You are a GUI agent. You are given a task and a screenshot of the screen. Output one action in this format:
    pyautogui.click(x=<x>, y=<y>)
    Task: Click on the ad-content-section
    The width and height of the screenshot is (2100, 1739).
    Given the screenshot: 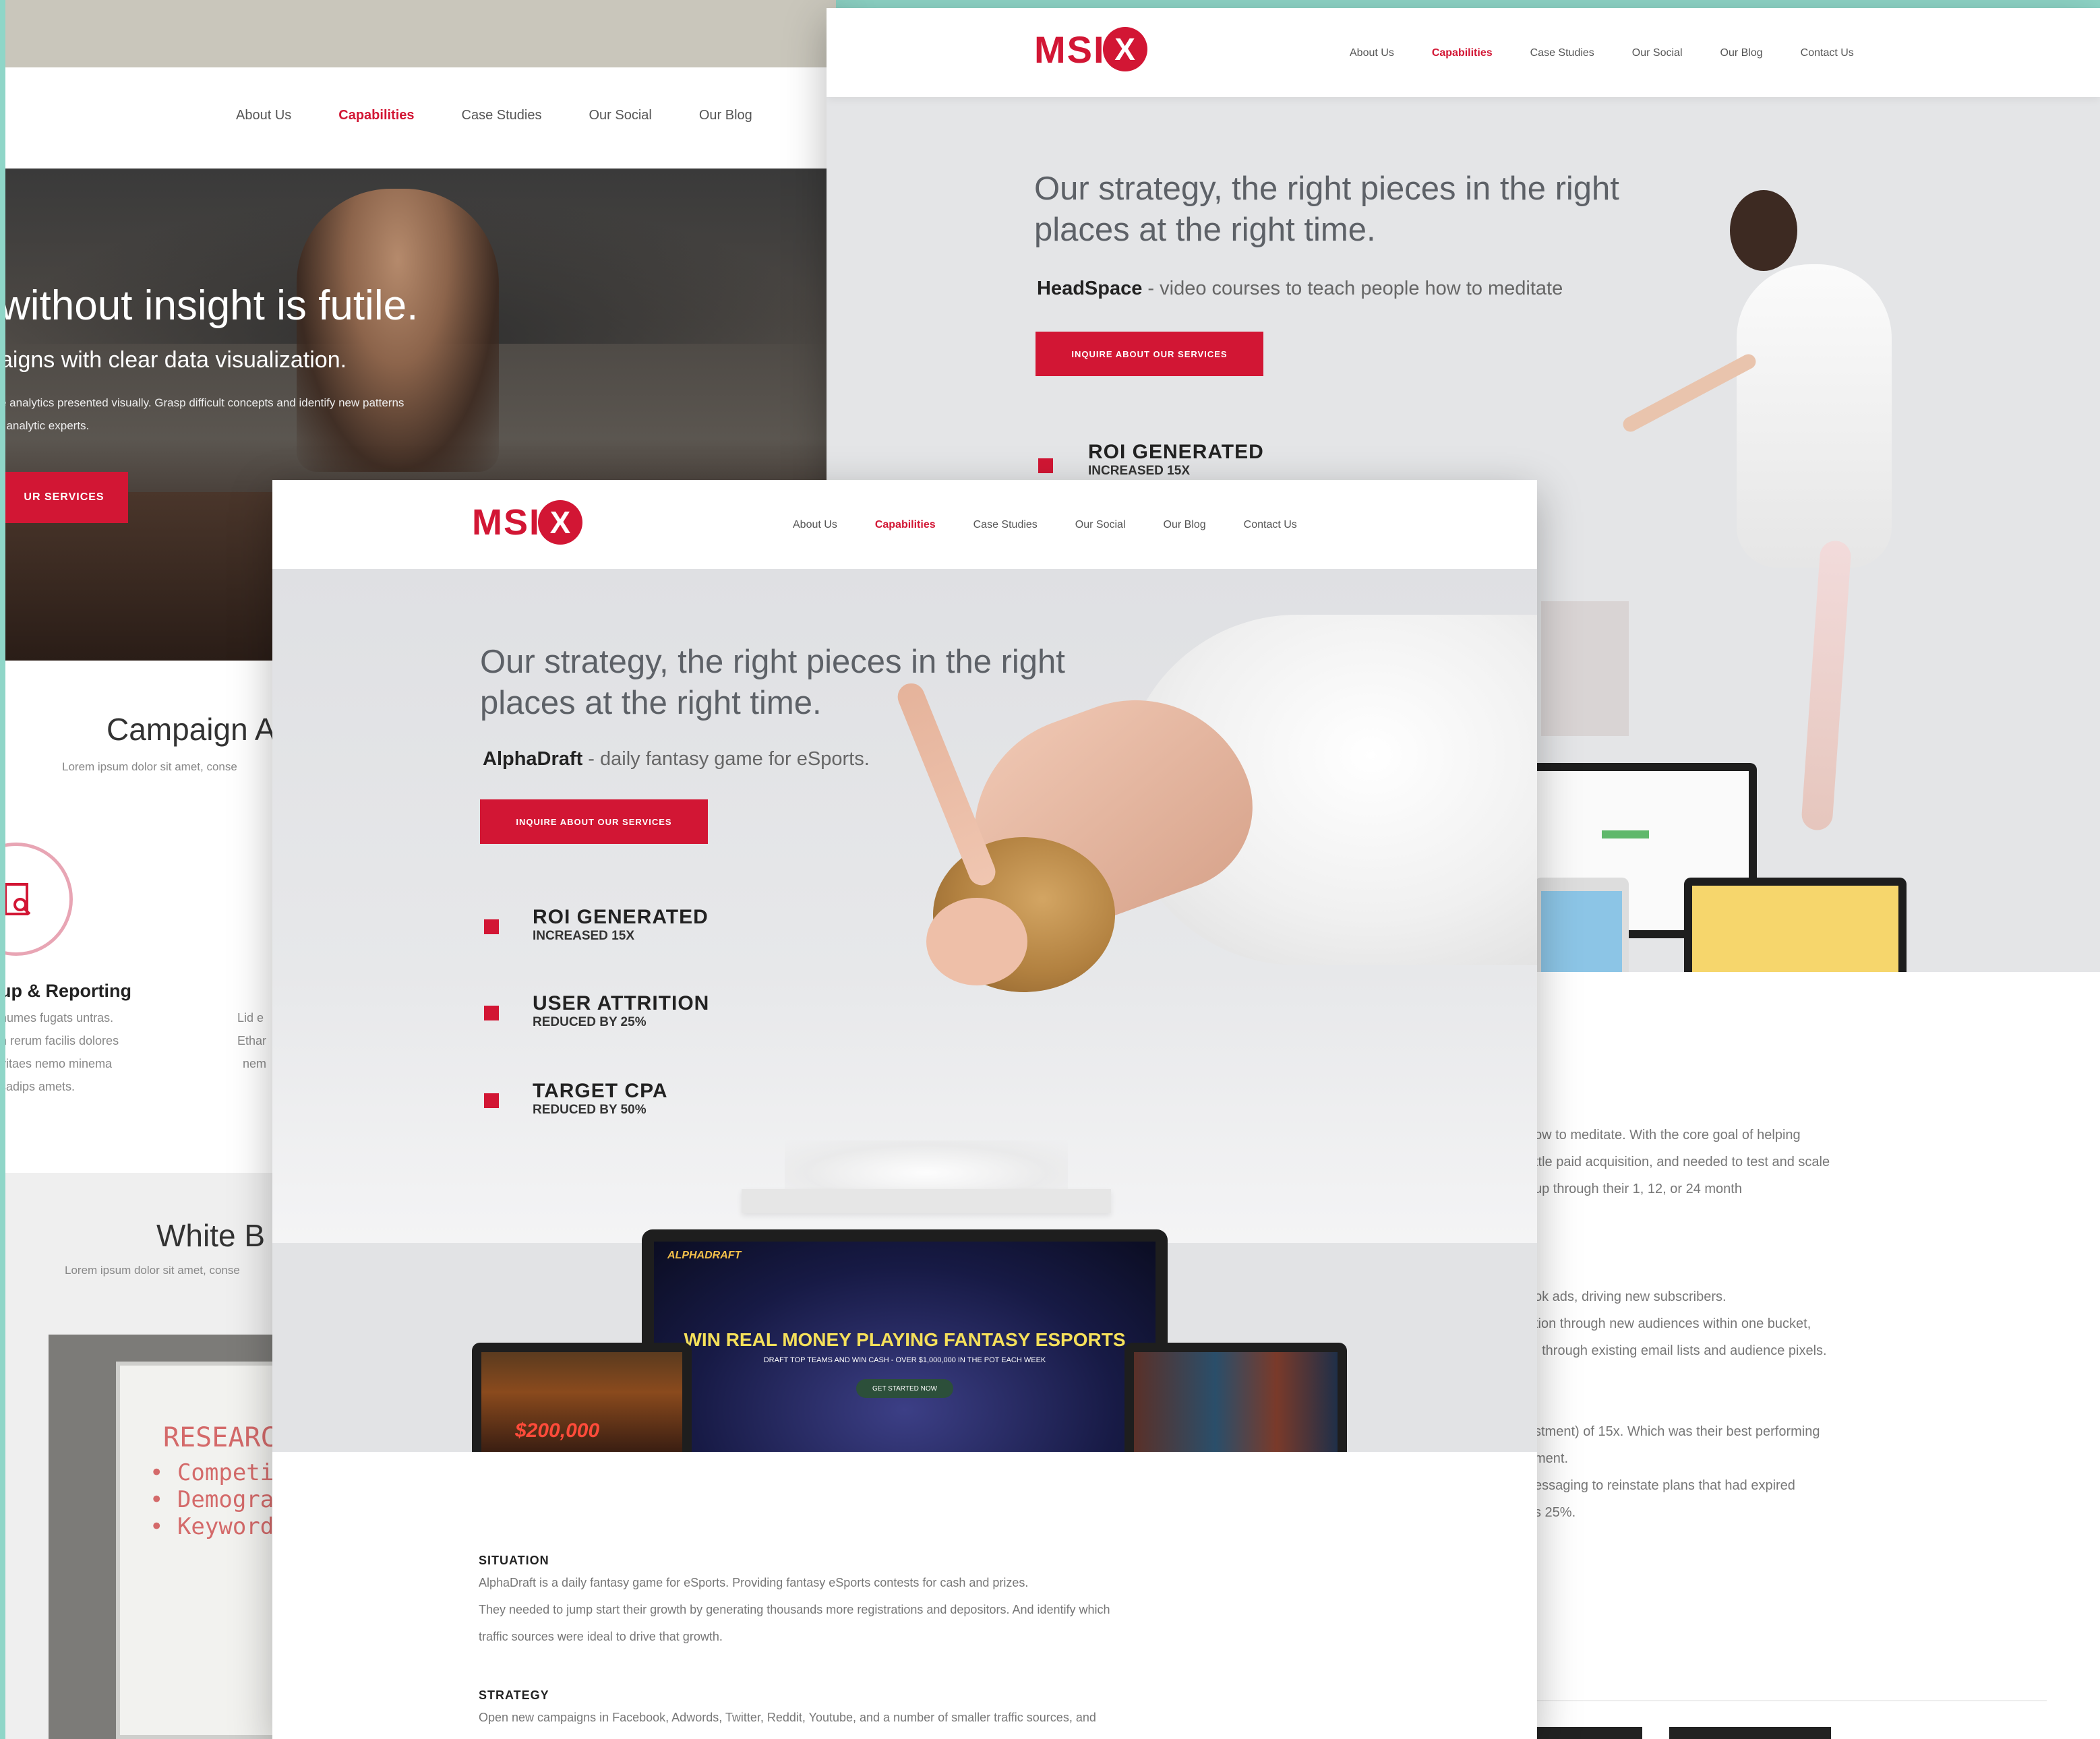 What is the action you would take?
    pyautogui.click(x=904, y=1595)
    